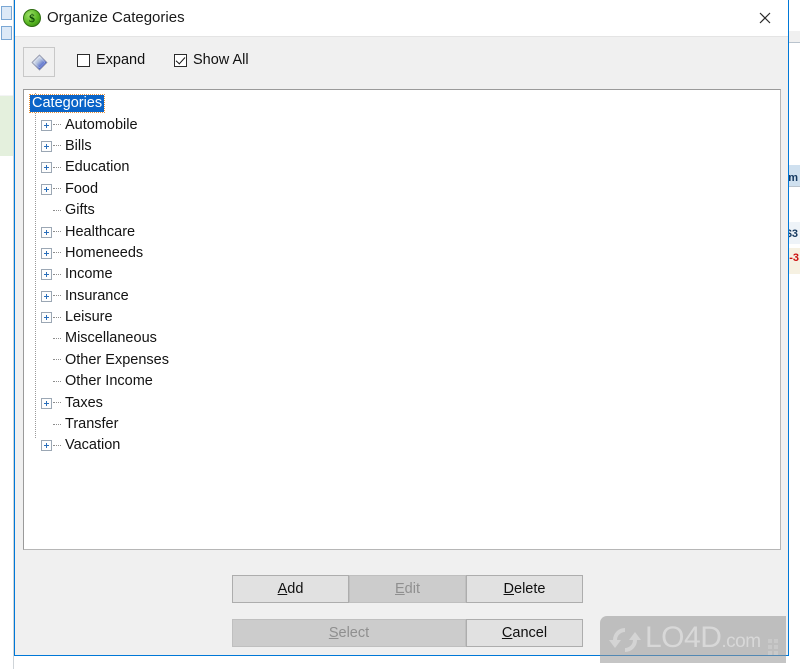 The width and height of the screenshot is (800, 669). What do you see at coordinates (405, 338) in the screenshot?
I see `tree-item: Miscellaneous` at bounding box center [405, 338].